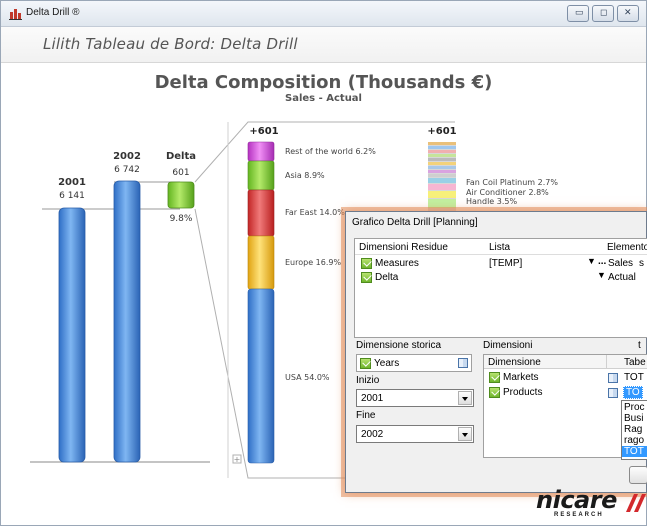  Describe the element at coordinates (261, 151) in the screenshot. I see `segment-rest-of-world` at that location.